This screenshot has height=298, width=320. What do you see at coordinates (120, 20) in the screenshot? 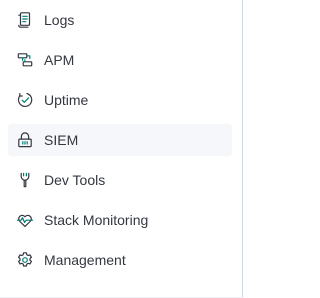
I see `nav-item-logs: Logs` at bounding box center [120, 20].